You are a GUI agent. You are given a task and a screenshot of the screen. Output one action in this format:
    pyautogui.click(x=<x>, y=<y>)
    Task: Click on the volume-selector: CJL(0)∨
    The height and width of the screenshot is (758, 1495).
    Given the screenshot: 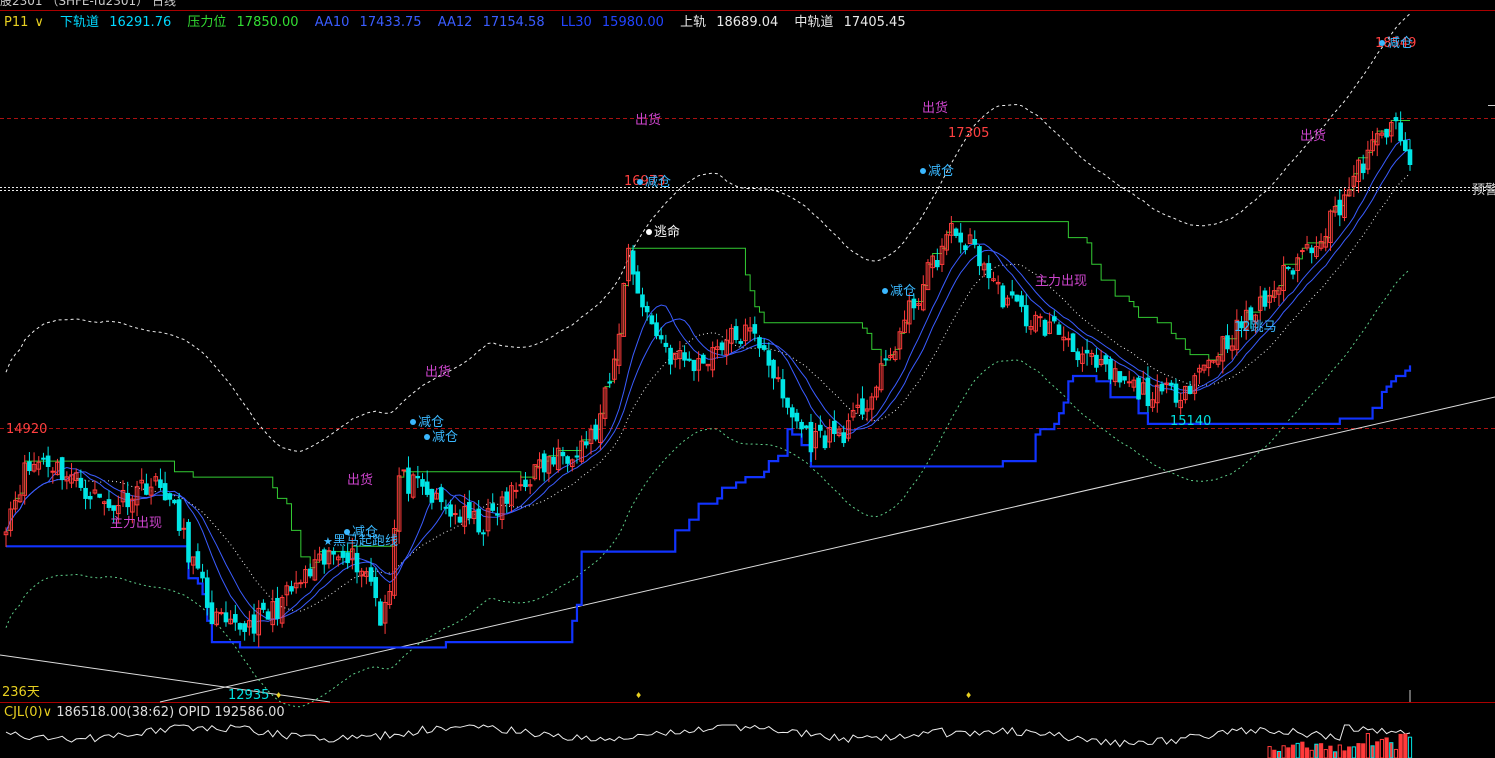 What is the action you would take?
    pyautogui.click(x=28, y=712)
    